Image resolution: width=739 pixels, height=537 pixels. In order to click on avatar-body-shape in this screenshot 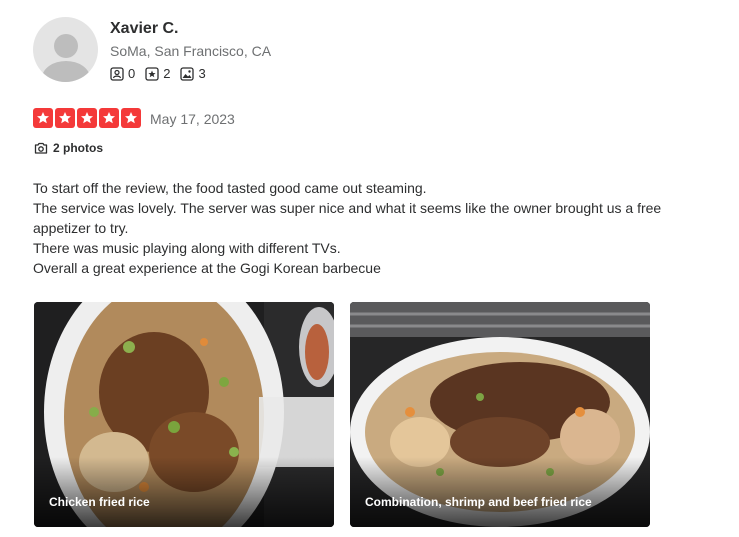, I will do `click(66, 71)`.